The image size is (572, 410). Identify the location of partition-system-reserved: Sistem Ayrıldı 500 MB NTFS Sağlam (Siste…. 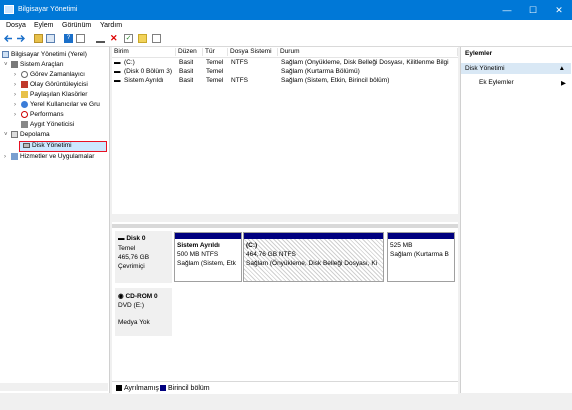
(208, 257).